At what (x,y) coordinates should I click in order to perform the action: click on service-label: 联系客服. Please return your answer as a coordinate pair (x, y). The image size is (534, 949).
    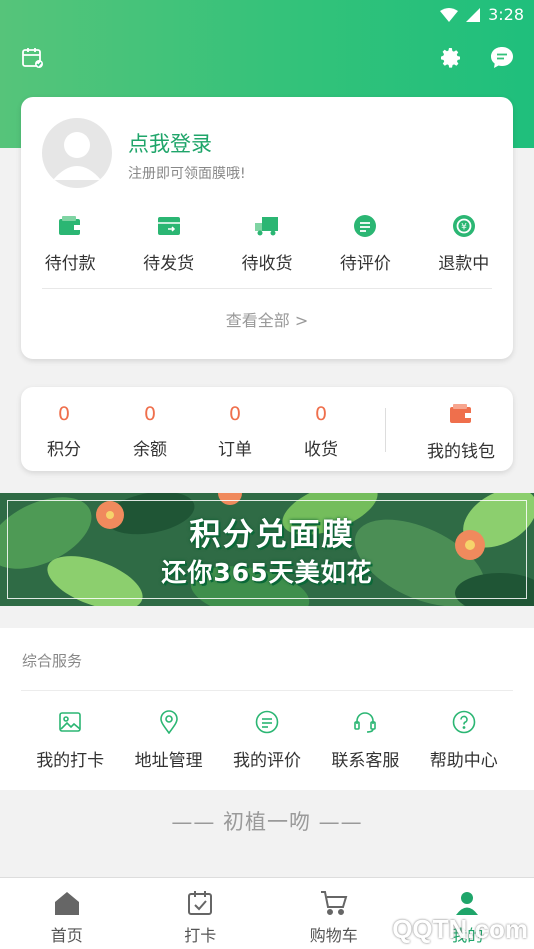
    Looking at the image, I should click on (365, 761).